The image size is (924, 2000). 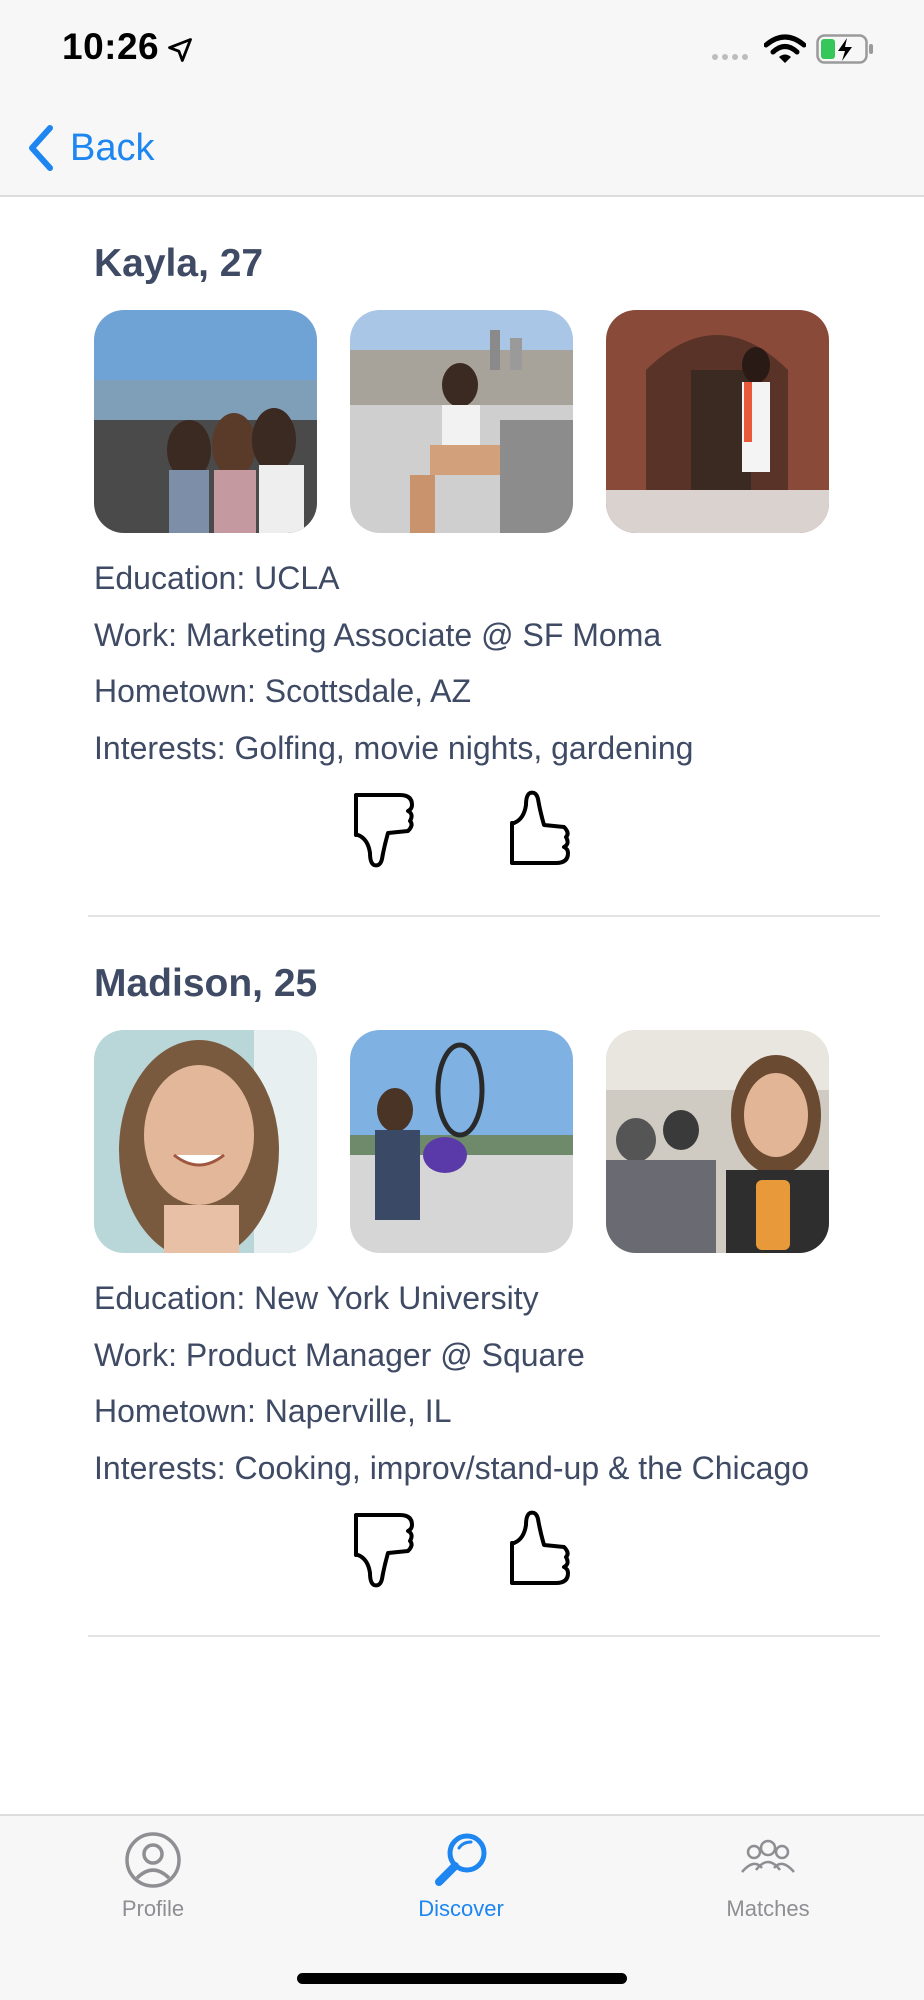 What do you see at coordinates (273, 1411) in the screenshot?
I see `detail-hometown: Hometown: Naperville, IL` at bounding box center [273, 1411].